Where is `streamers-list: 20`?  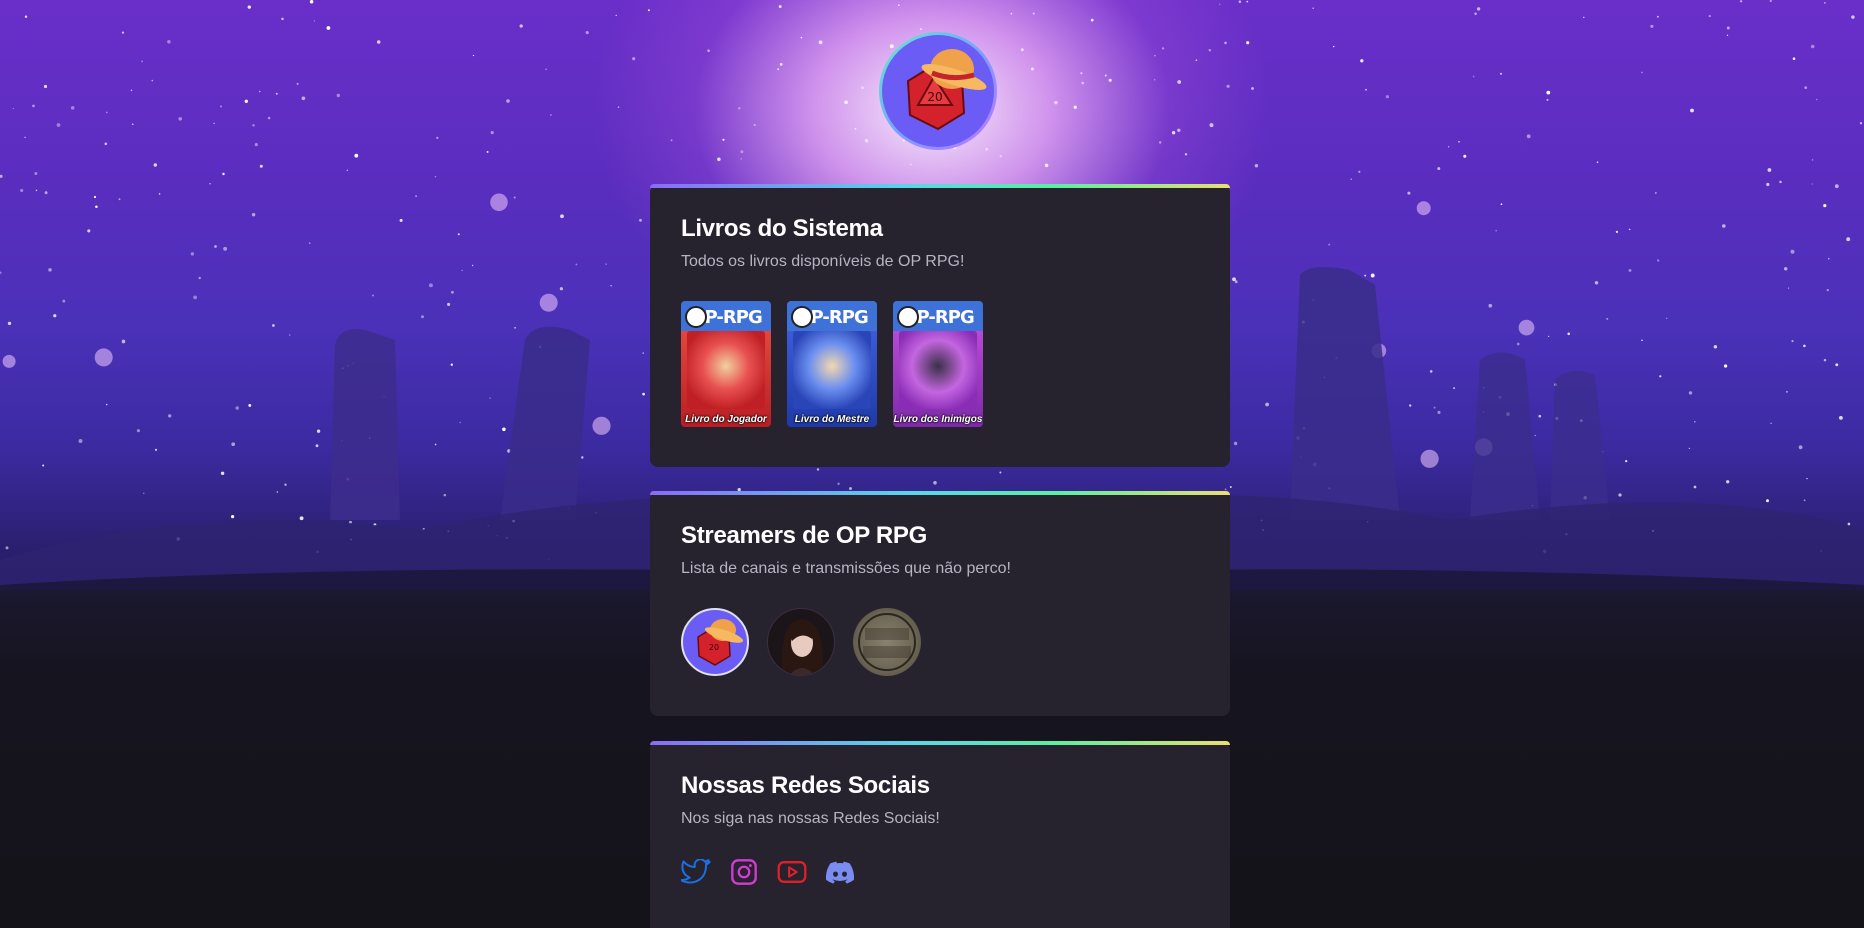
streamers-list: 20 is located at coordinates (940, 642).